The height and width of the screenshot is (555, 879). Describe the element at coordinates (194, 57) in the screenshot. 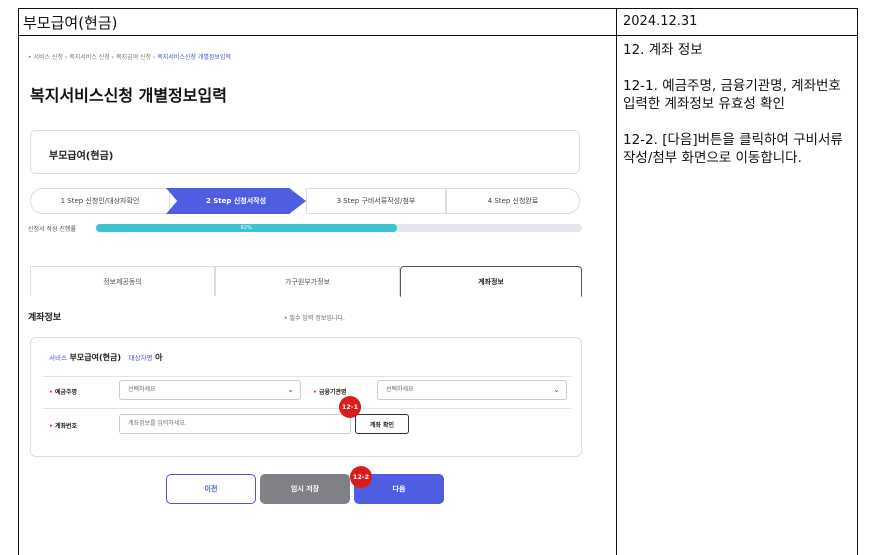

I see `breadcrumb-current: 복지서비스신청 개별정보입력` at that location.